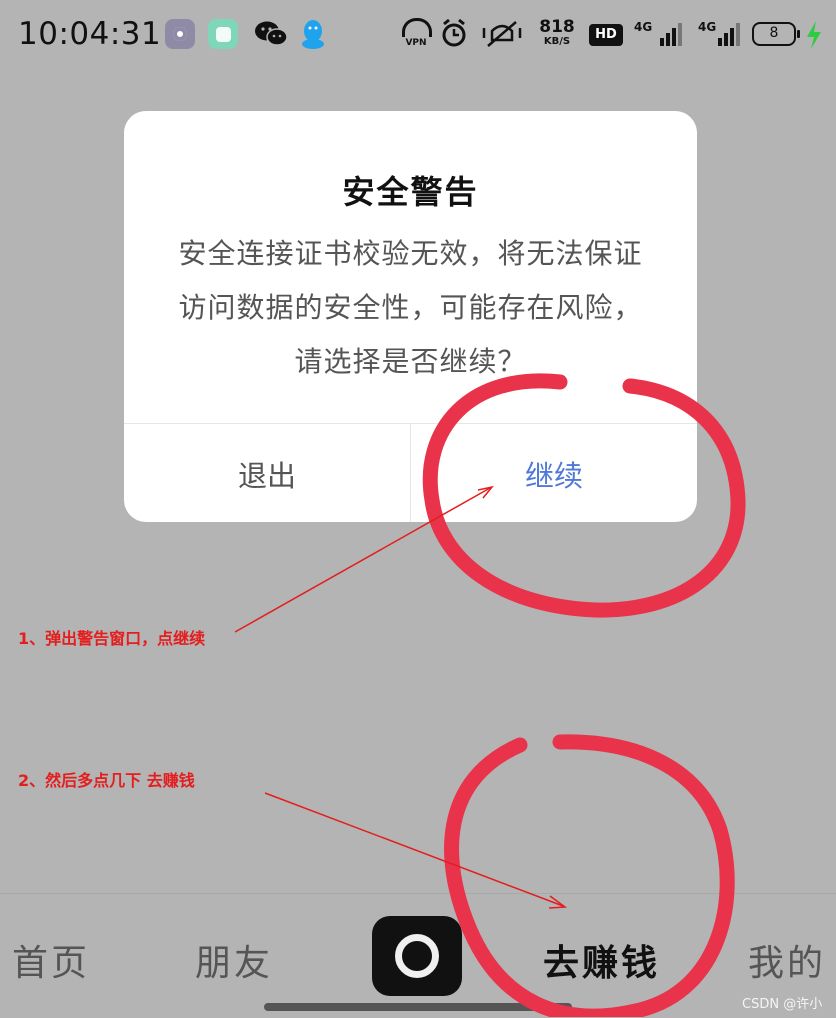 The height and width of the screenshot is (1018, 836). Describe the element at coordinates (782, 1004) in the screenshot. I see `watermark: CSDN @许小` at that location.